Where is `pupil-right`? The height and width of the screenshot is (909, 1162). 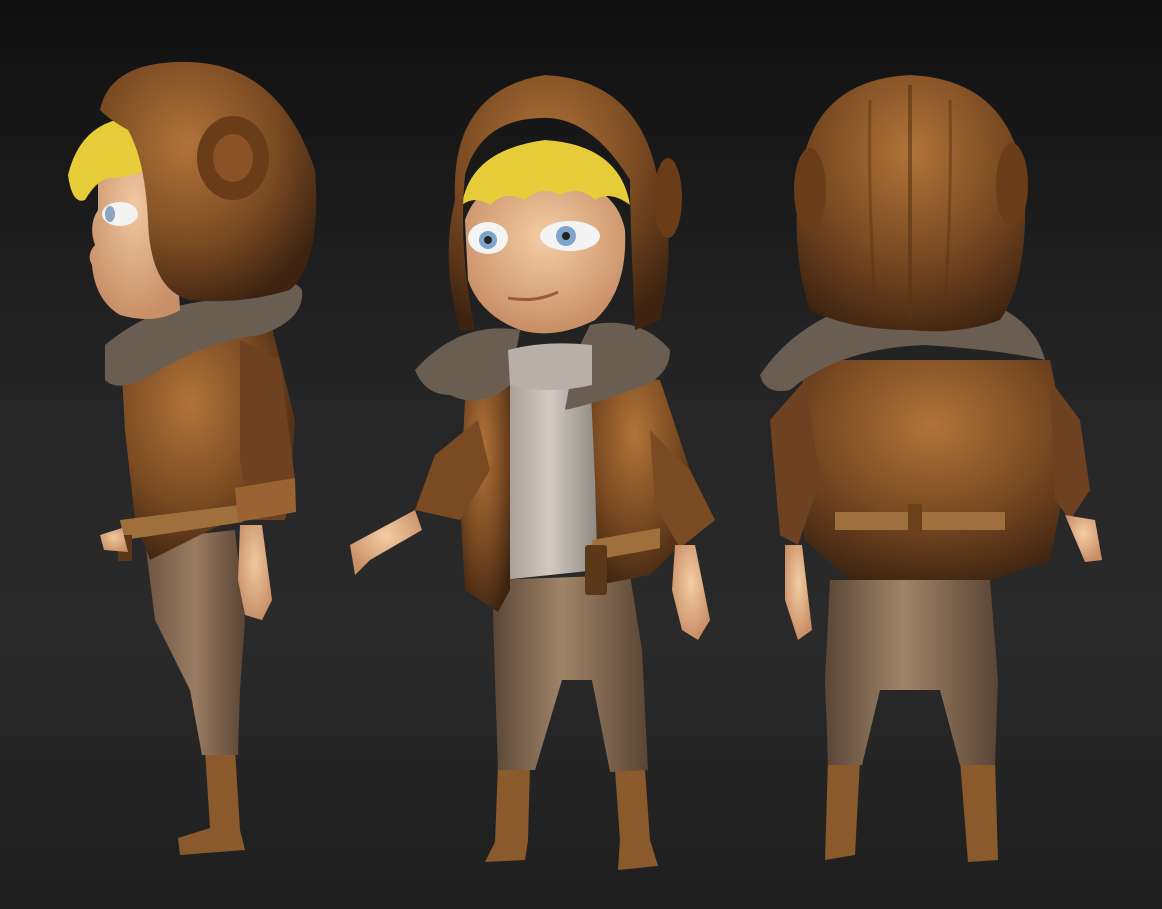 pupil-right is located at coordinates (566, 236).